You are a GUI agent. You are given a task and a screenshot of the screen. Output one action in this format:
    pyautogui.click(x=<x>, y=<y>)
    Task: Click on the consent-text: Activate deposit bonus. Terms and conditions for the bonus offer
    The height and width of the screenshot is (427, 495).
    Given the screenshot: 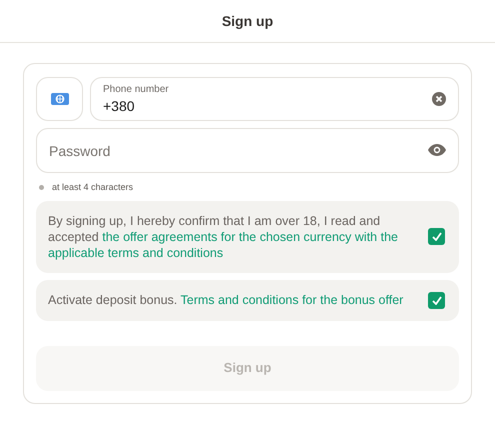 What is the action you would take?
    pyautogui.click(x=226, y=300)
    